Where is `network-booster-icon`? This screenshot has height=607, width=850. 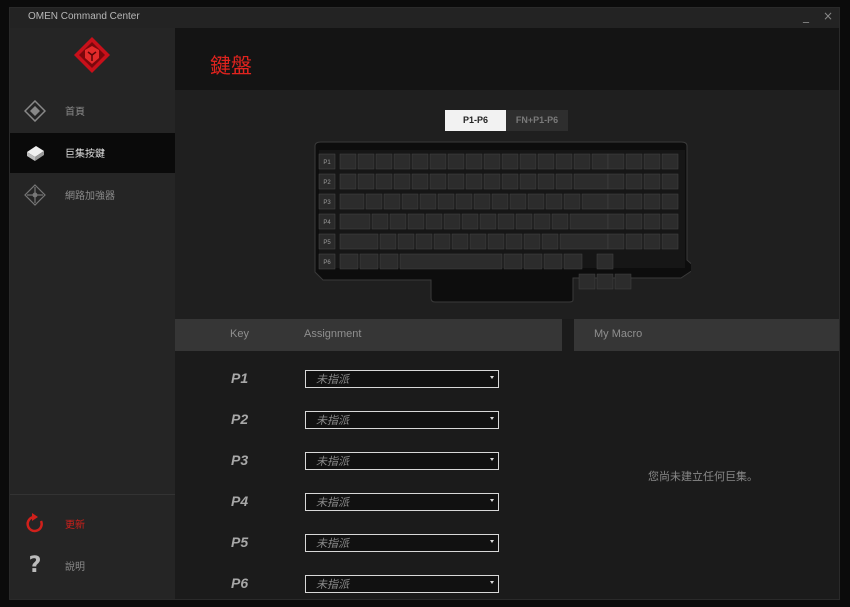
network-booster-icon is located at coordinates (35, 195).